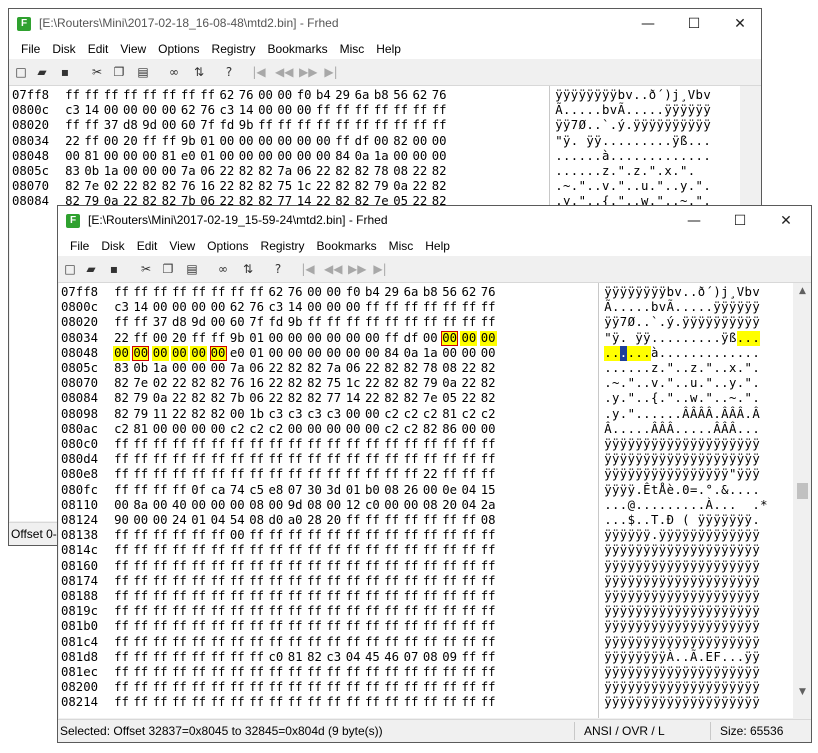  I want to click on hex-byte: 79, so click(381, 186).